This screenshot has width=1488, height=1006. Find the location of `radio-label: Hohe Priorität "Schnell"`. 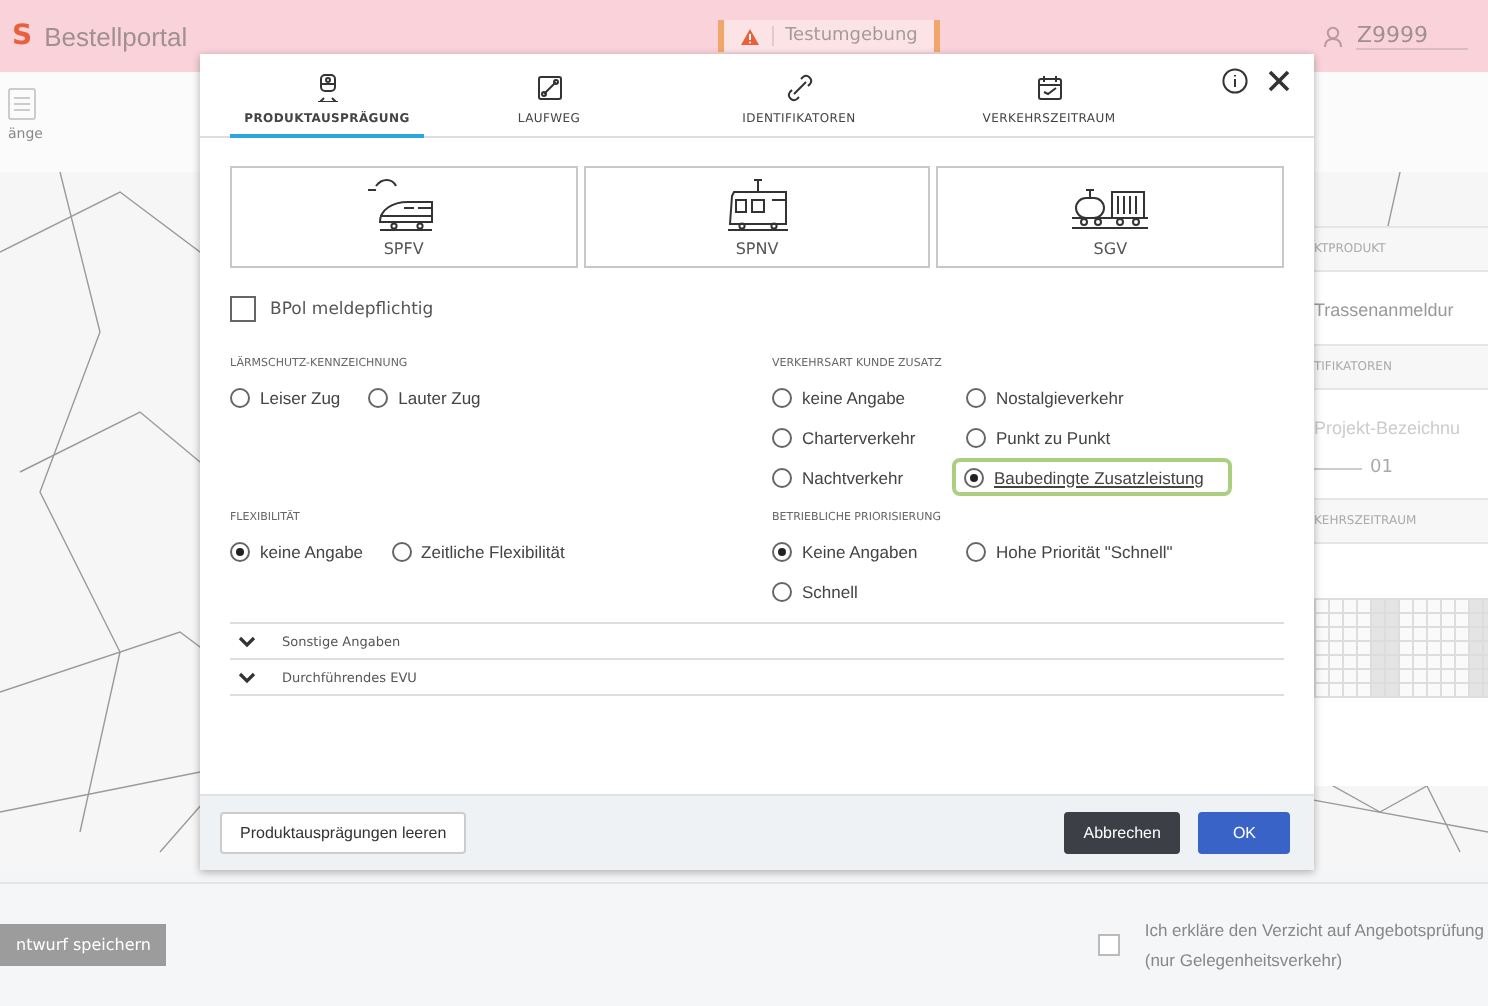

radio-label: Hohe Priorität "Schnell" is located at coordinates (1084, 552).